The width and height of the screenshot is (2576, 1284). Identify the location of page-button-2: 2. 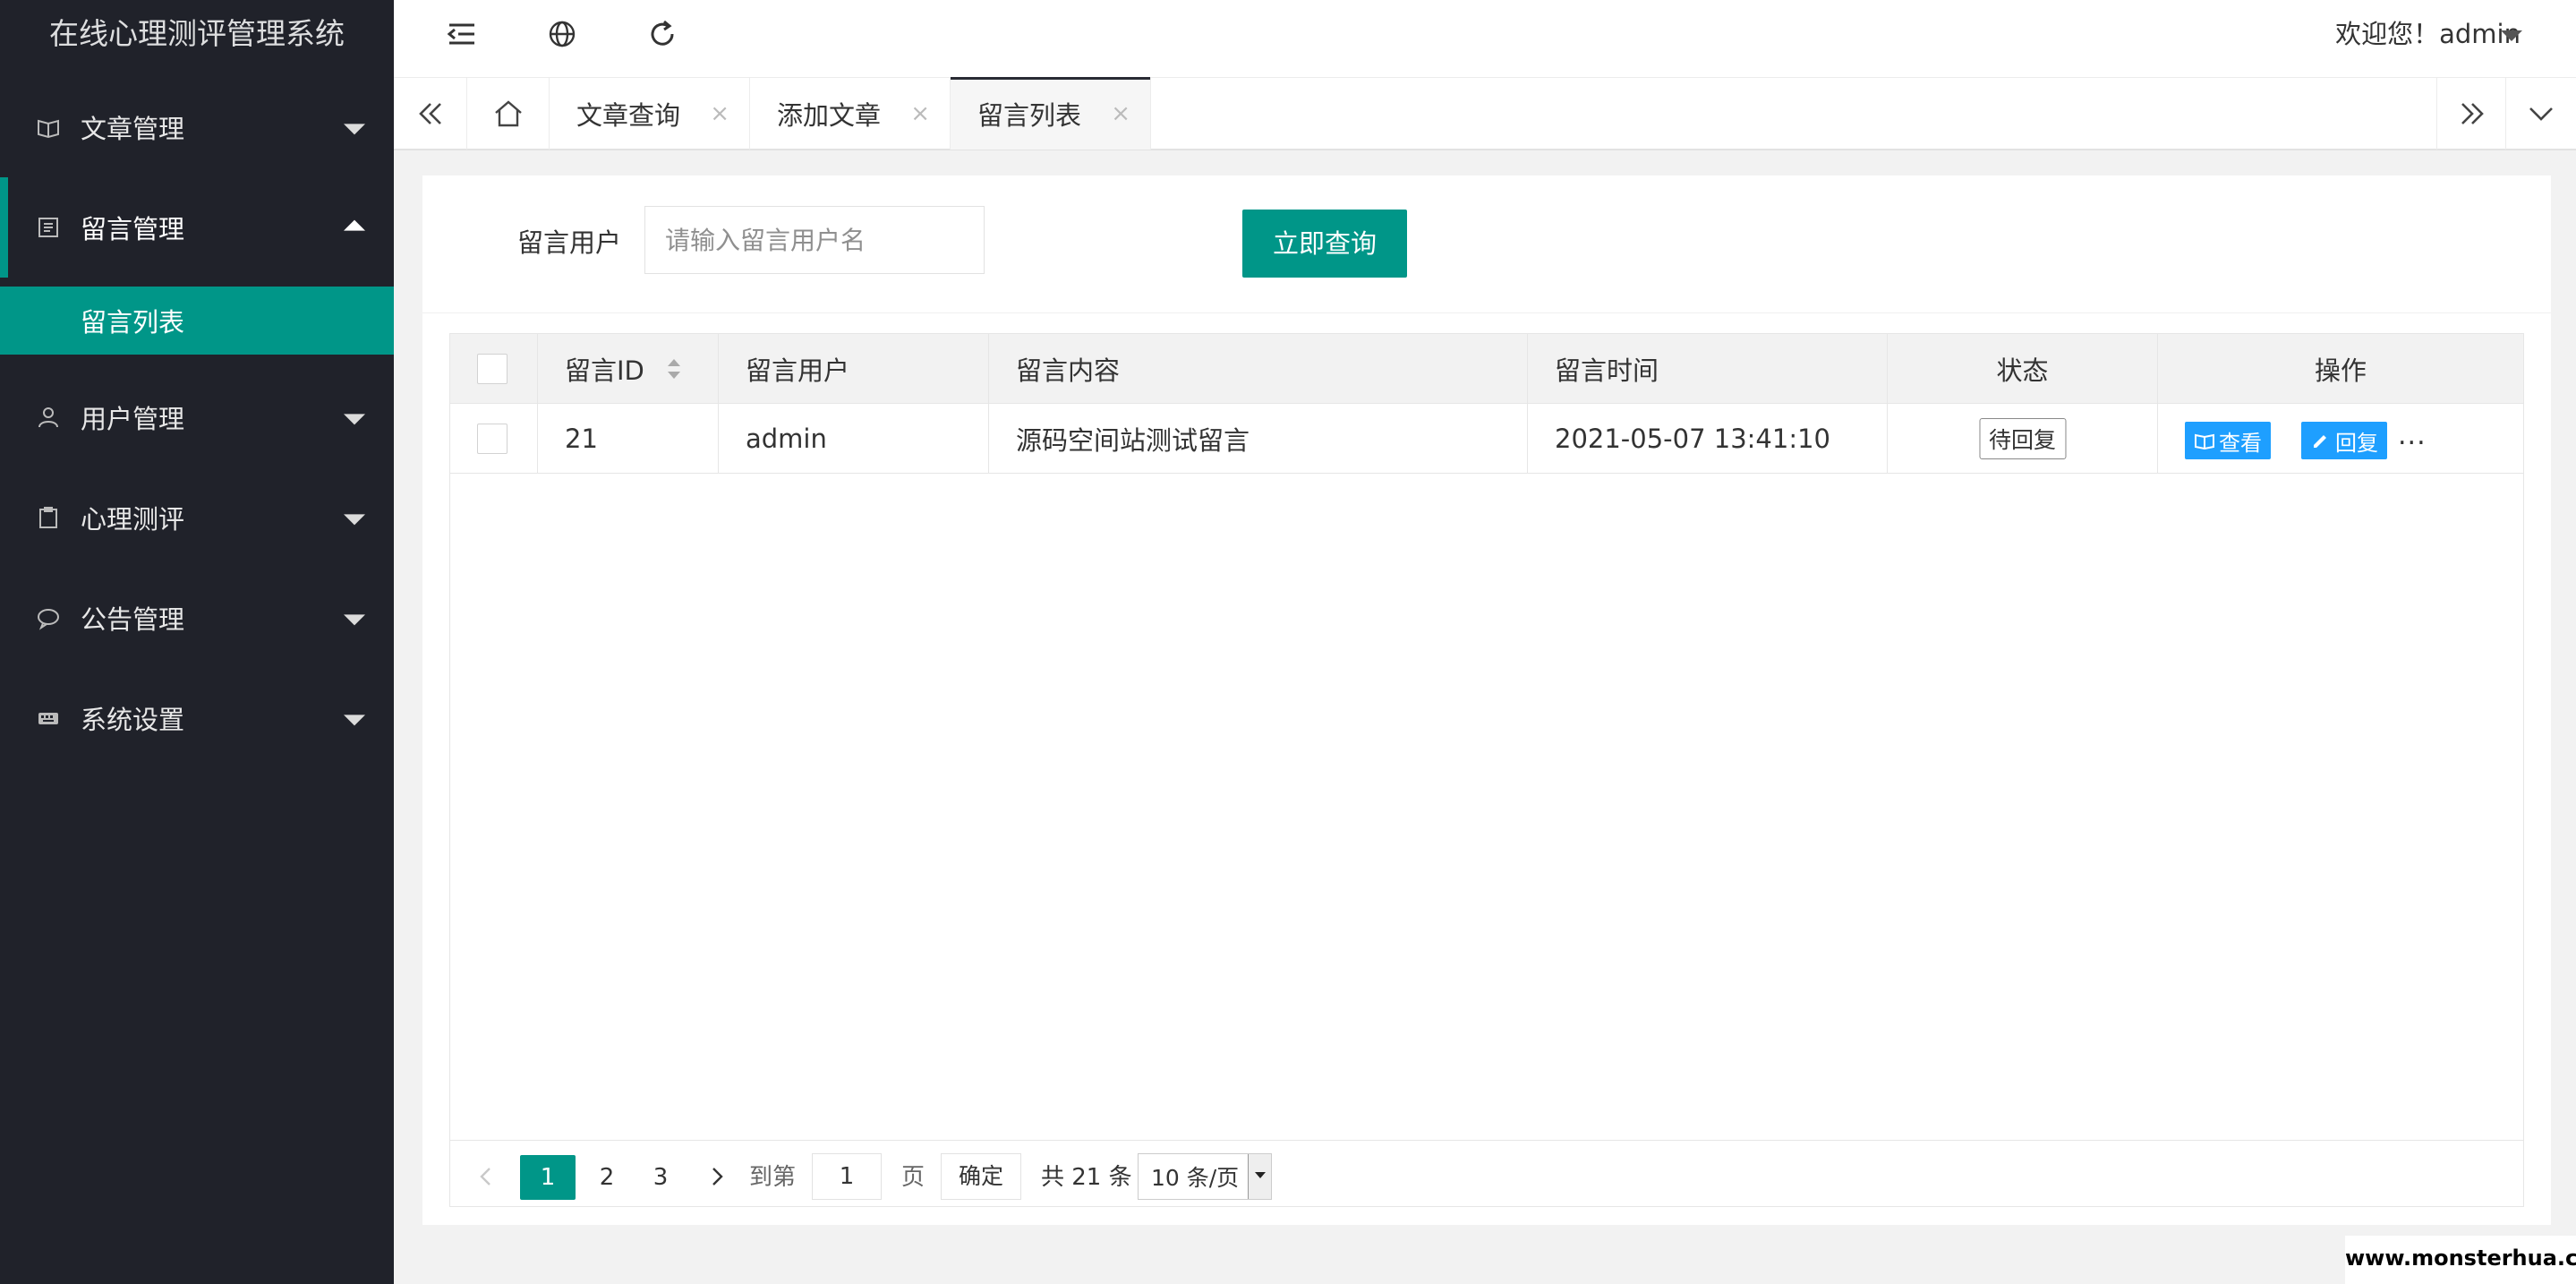
(606, 1177).